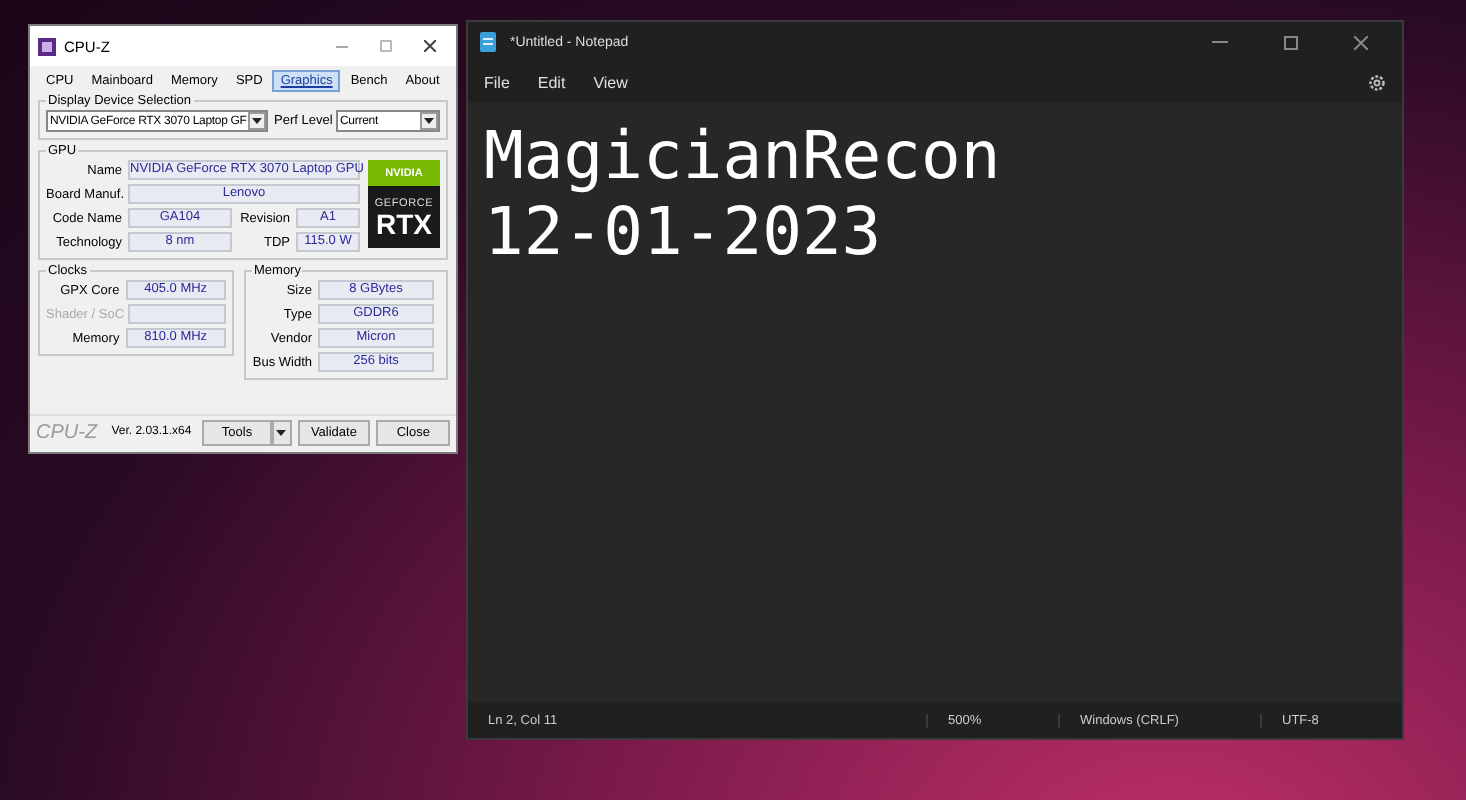 This screenshot has height=800, width=1466. What do you see at coordinates (68, 432) in the screenshot?
I see `cpu-z-logo: CPU-Z` at bounding box center [68, 432].